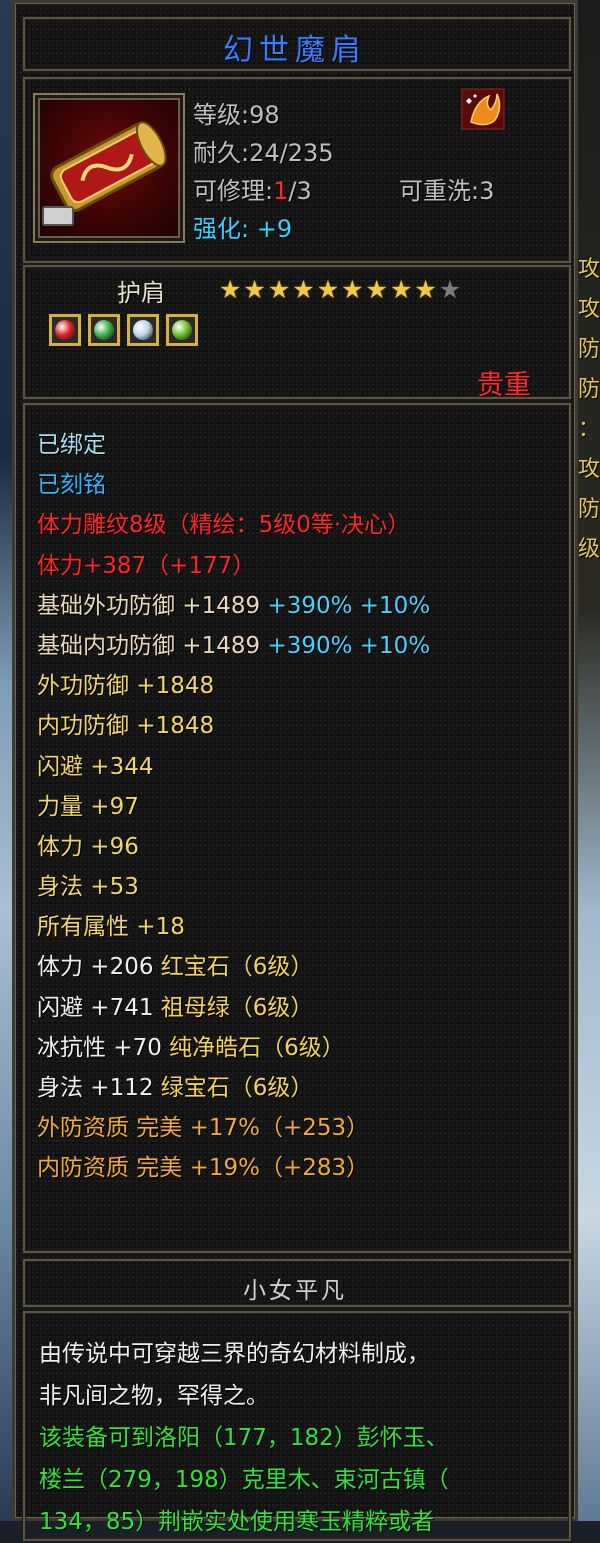 This screenshot has height=1543, width=600. I want to click on attribute-line: 内功防御 +1848, so click(233, 726).